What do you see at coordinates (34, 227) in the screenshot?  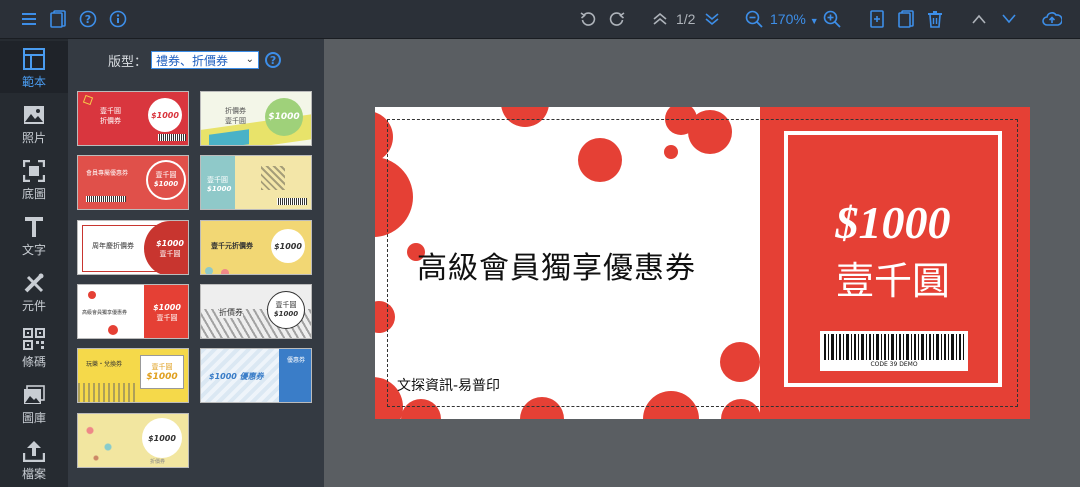 I see `text-icon` at bounding box center [34, 227].